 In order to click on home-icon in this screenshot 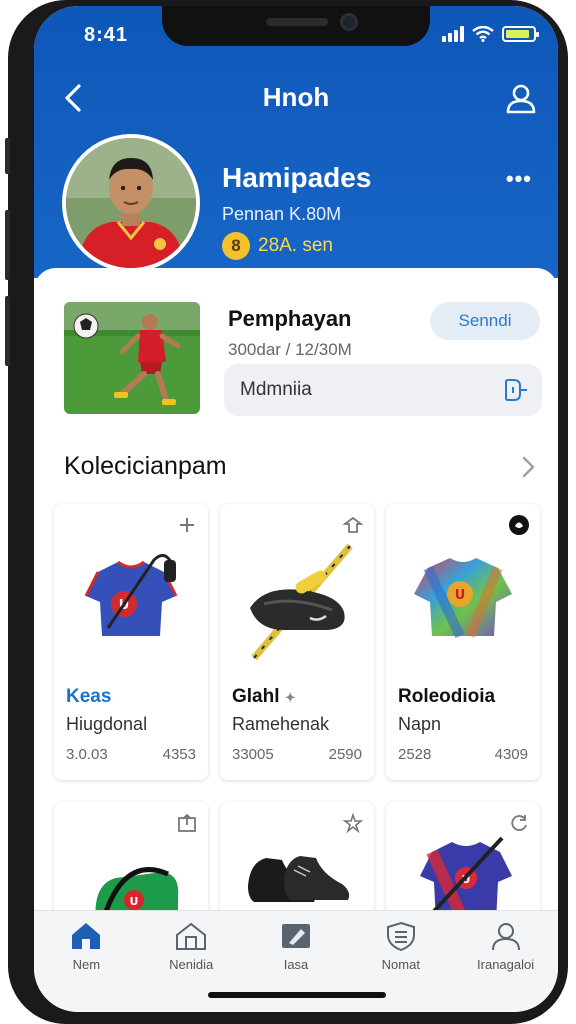, I will do `click(86, 936)`.